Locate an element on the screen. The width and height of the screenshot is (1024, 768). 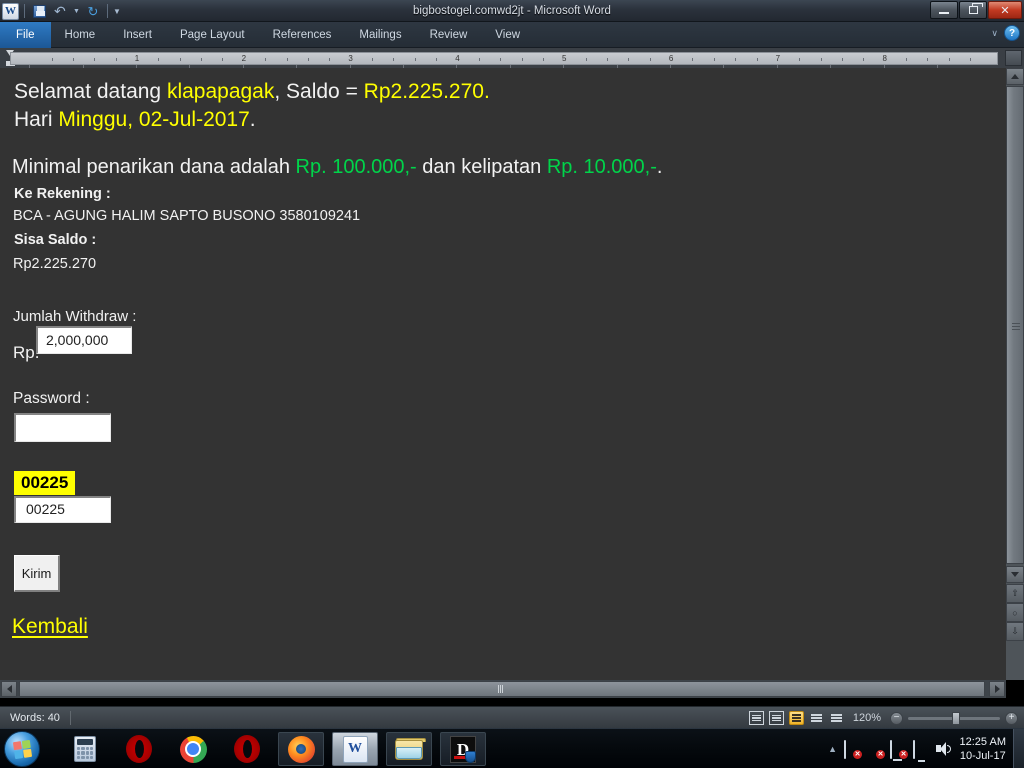
withdraw-amount-input: 2,000,000 is located at coordinates (84, 340).